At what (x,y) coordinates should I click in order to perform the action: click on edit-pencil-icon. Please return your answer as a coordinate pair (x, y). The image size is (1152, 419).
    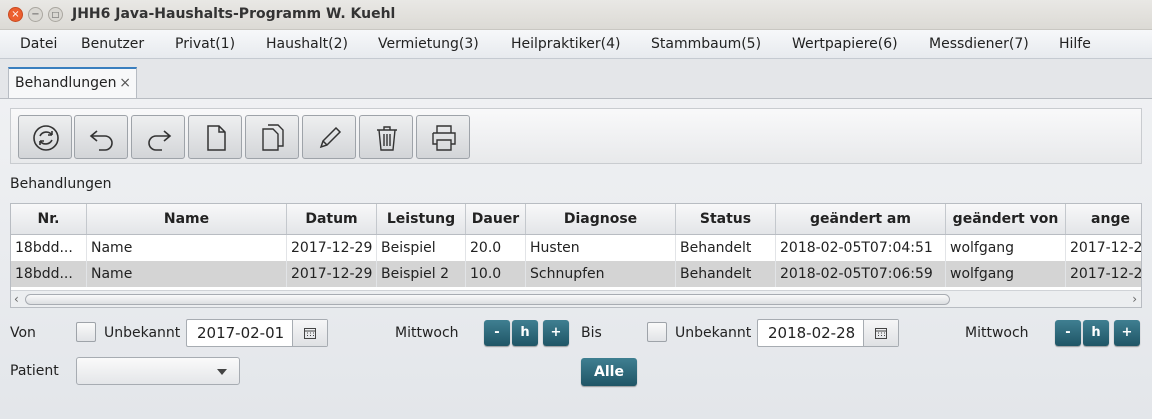
    Looking at the image, I should click on (330, 137).